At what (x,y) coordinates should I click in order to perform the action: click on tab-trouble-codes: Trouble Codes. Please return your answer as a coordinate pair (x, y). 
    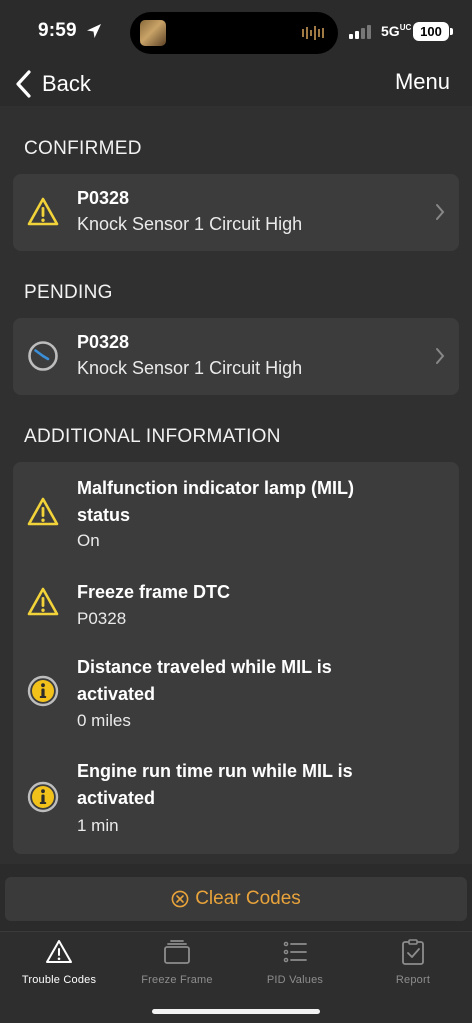
    Looking at the image, I should click on (59, 966).